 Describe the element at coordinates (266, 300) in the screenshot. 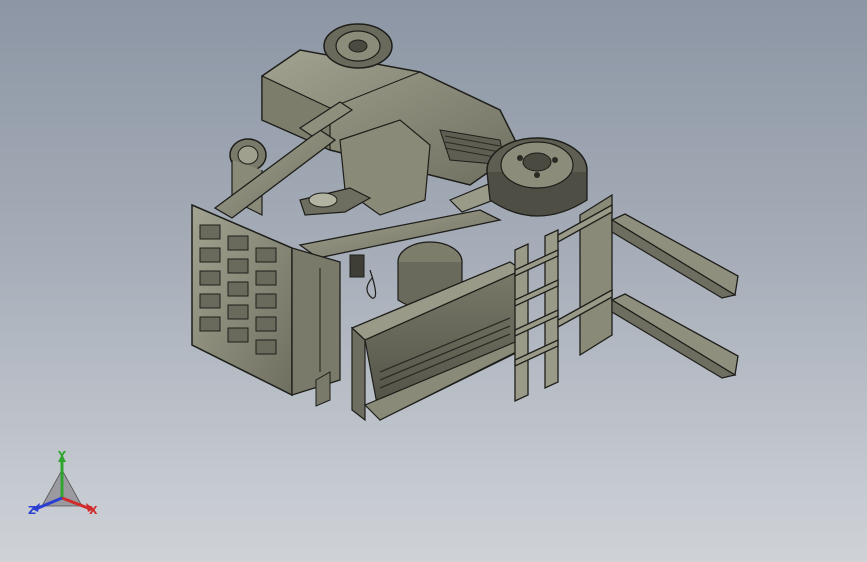

I see `counterweight` at that location.